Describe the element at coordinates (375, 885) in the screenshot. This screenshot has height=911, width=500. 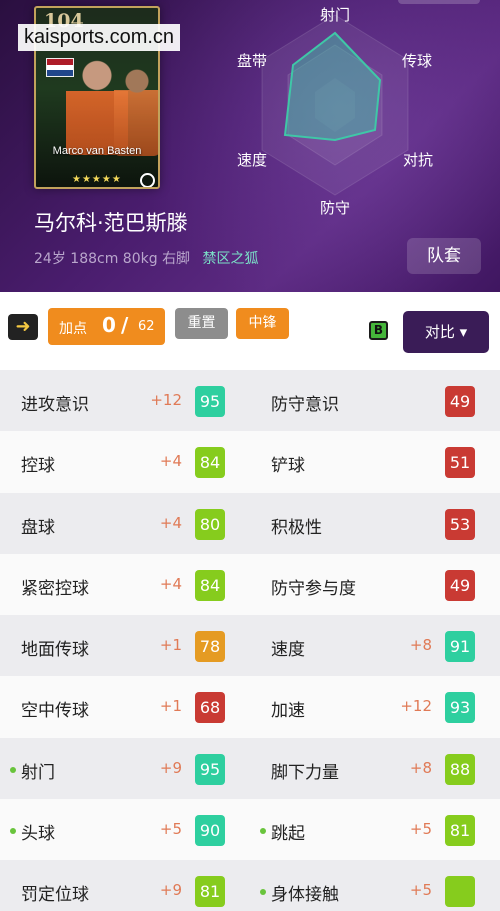
I see `stat-cell: 身体接触 +5` at that location.